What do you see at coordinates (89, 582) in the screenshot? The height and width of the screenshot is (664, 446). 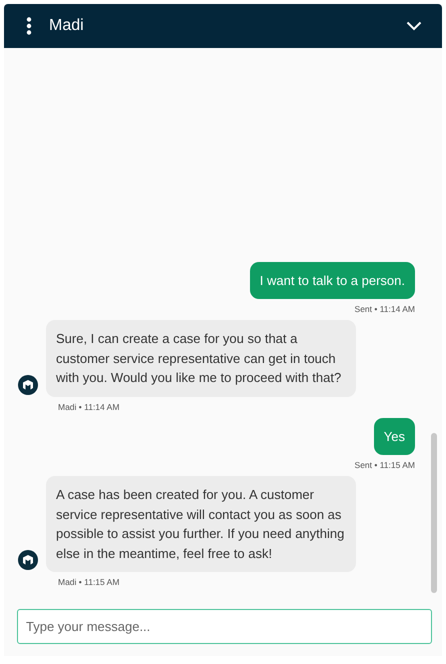 I see `message-timestamp: Madi • 11:15 AM` at bounding box center [89, 582].